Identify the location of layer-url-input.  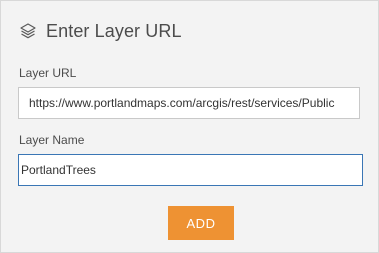
(189, 103).